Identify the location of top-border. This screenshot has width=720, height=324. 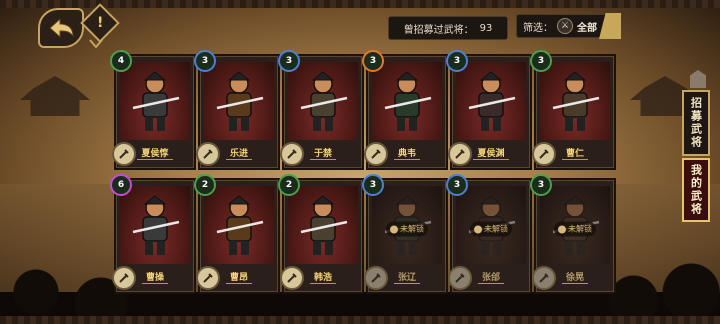
(360, 4).